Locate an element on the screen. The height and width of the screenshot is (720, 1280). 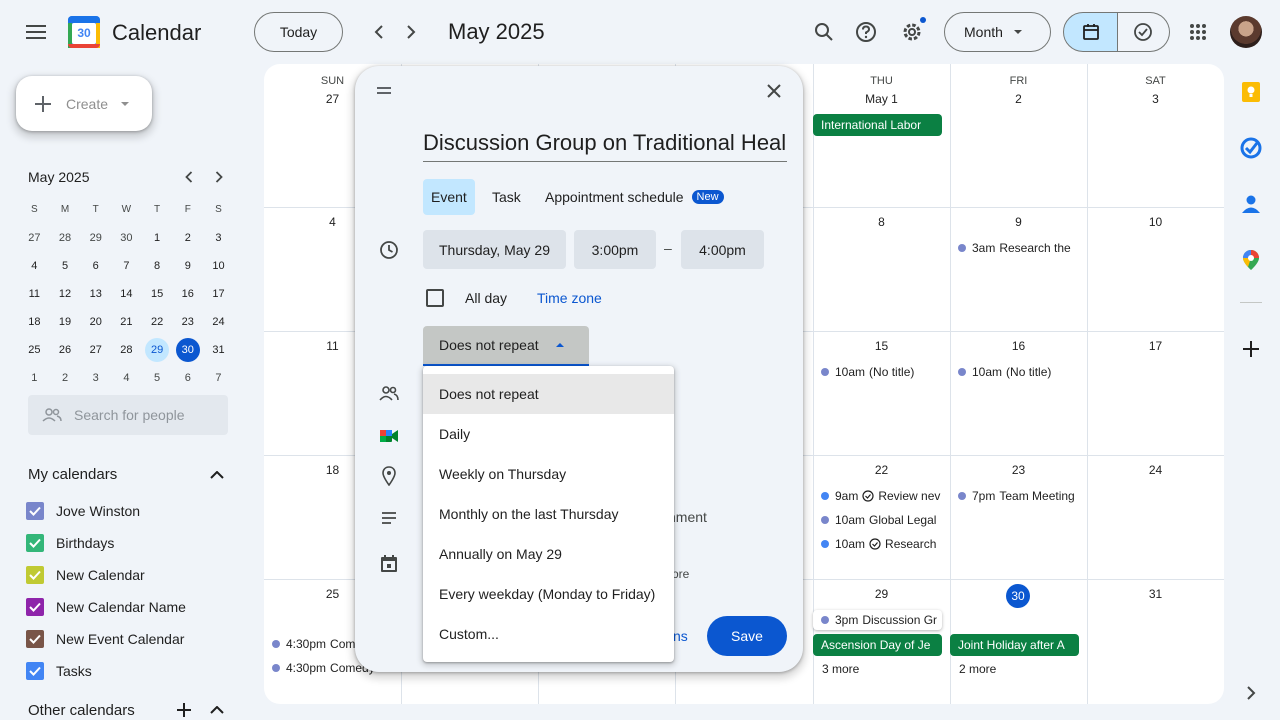
keep-icon is located at coordinates (1251, 92).